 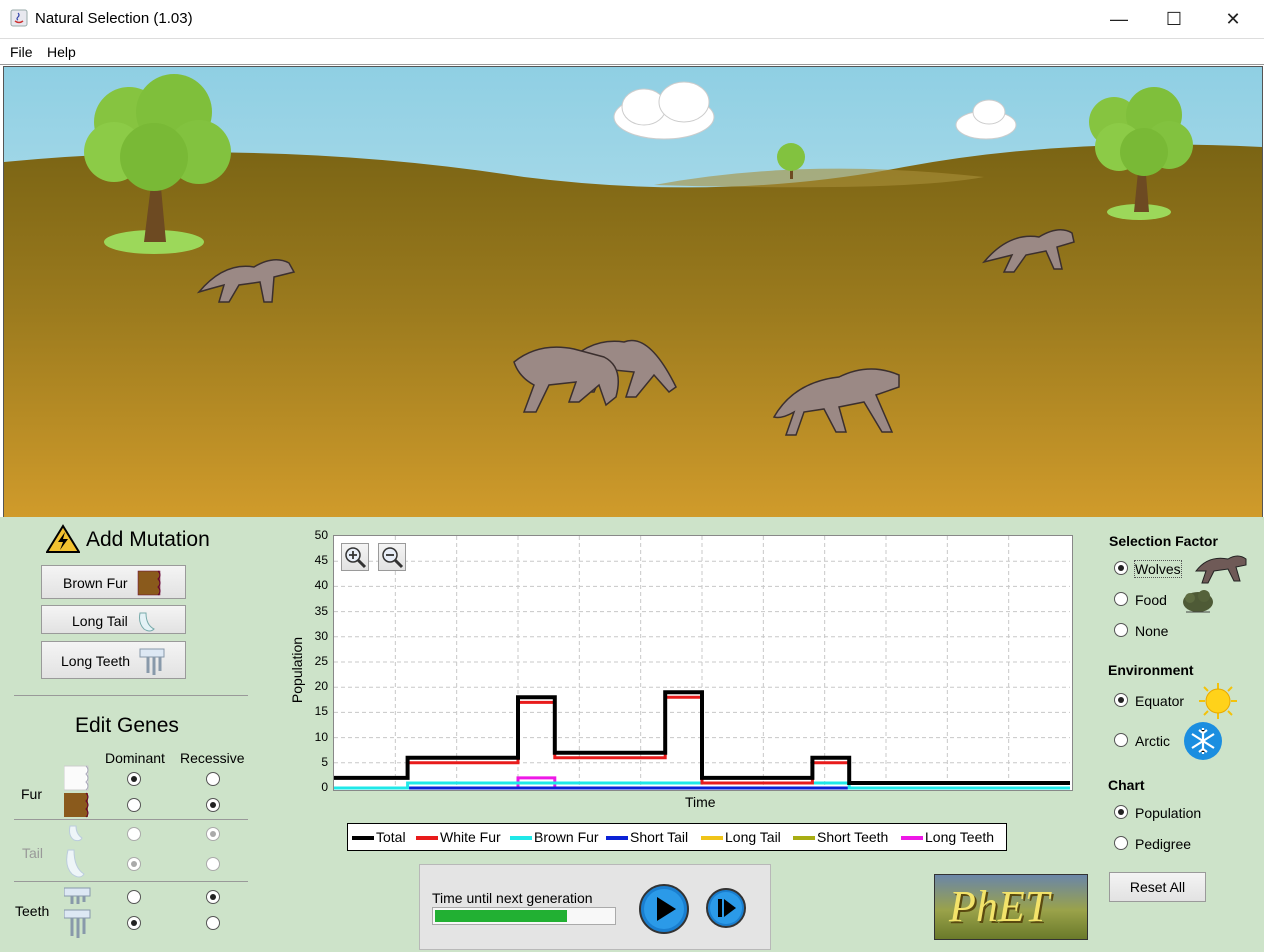 What do you see at coordinates (135, 758) in the screenshot?
I see `dominant-header: Dominant` at bounding box center [135, 758].